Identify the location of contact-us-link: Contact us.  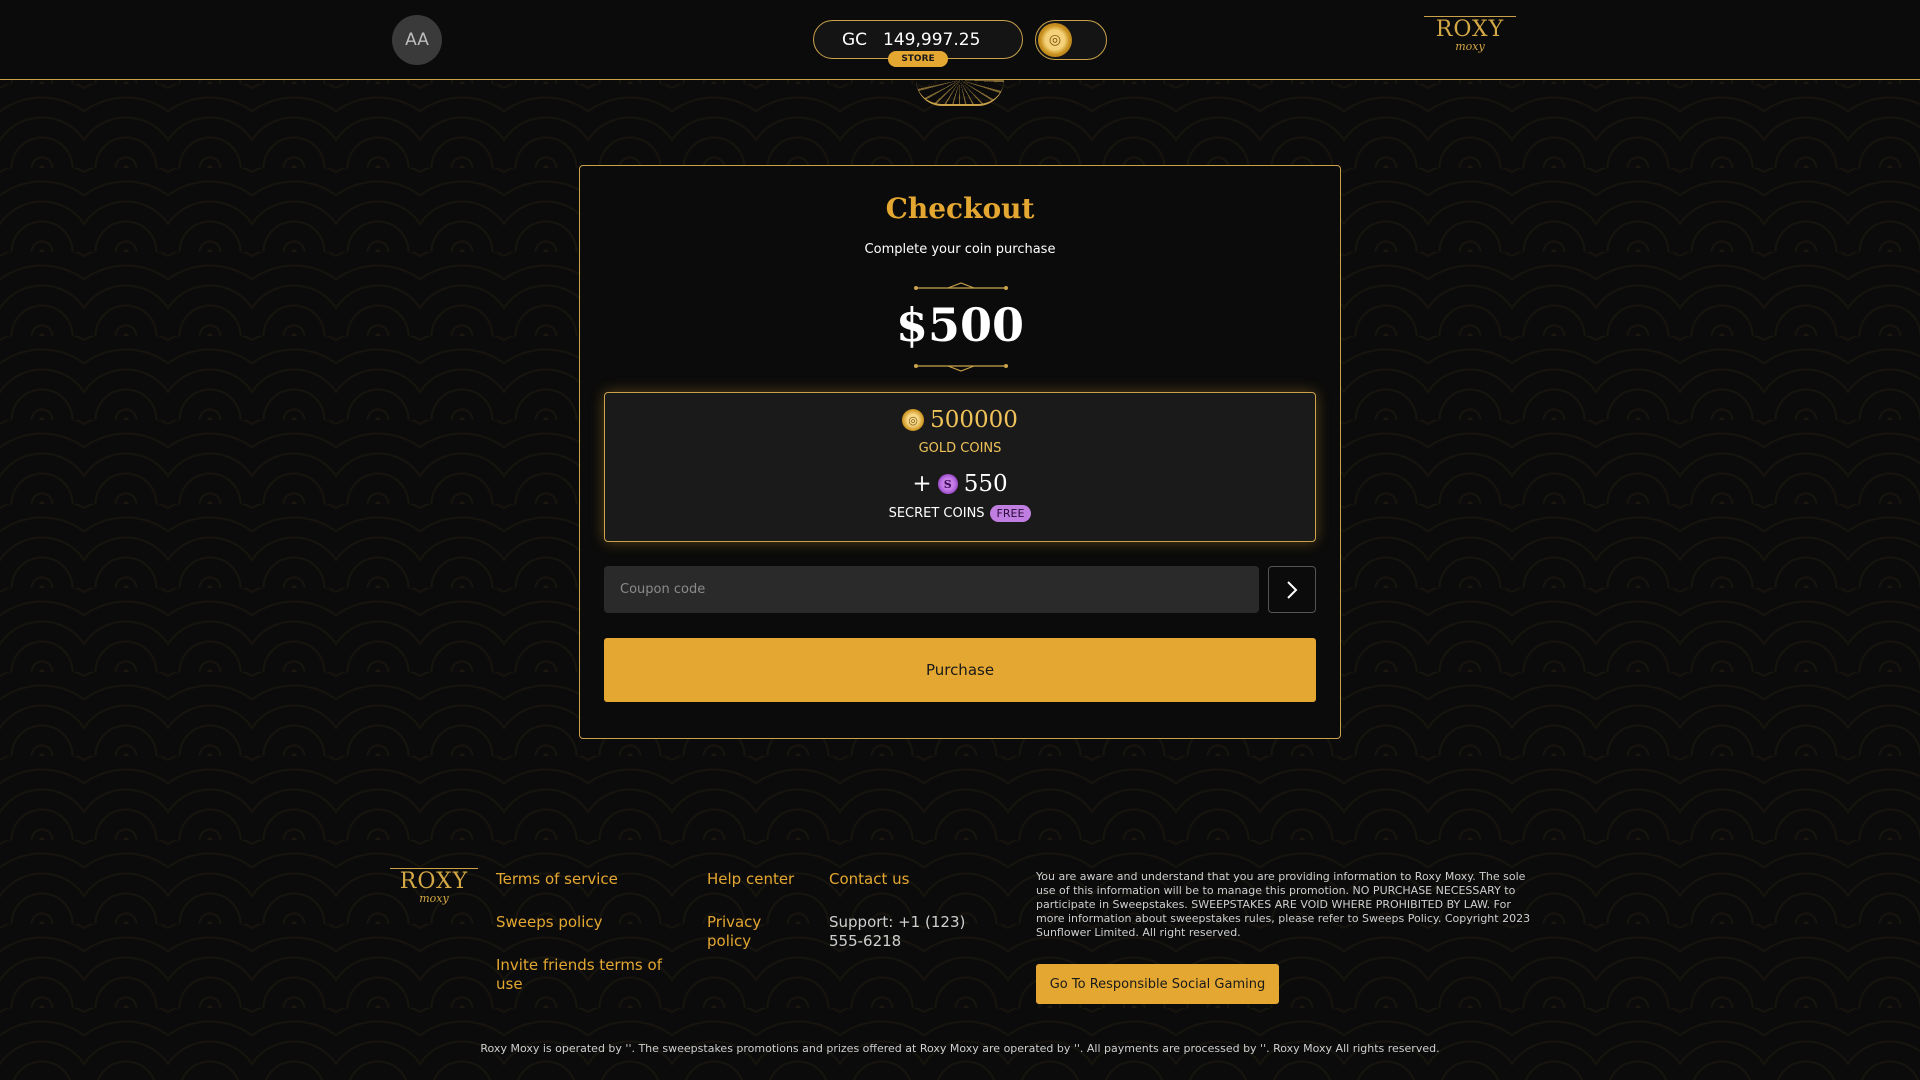
(869, 879).